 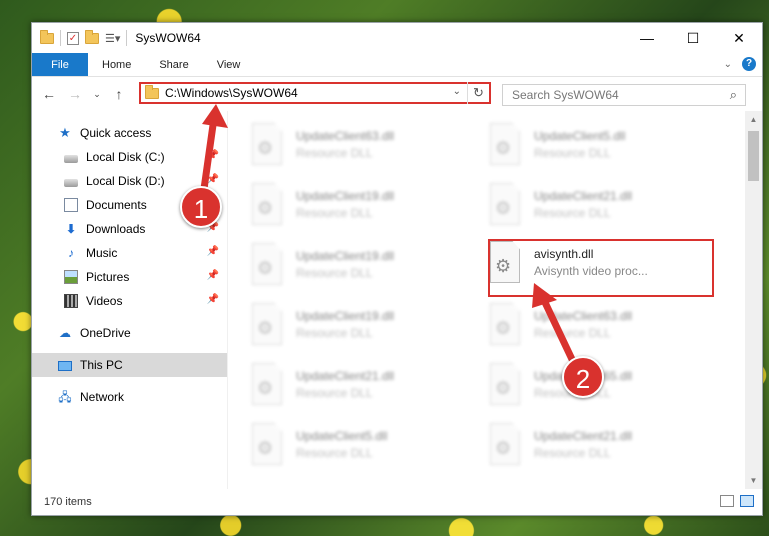 I want to click on callout-2-badge: 2, so click(x=583, y=377).